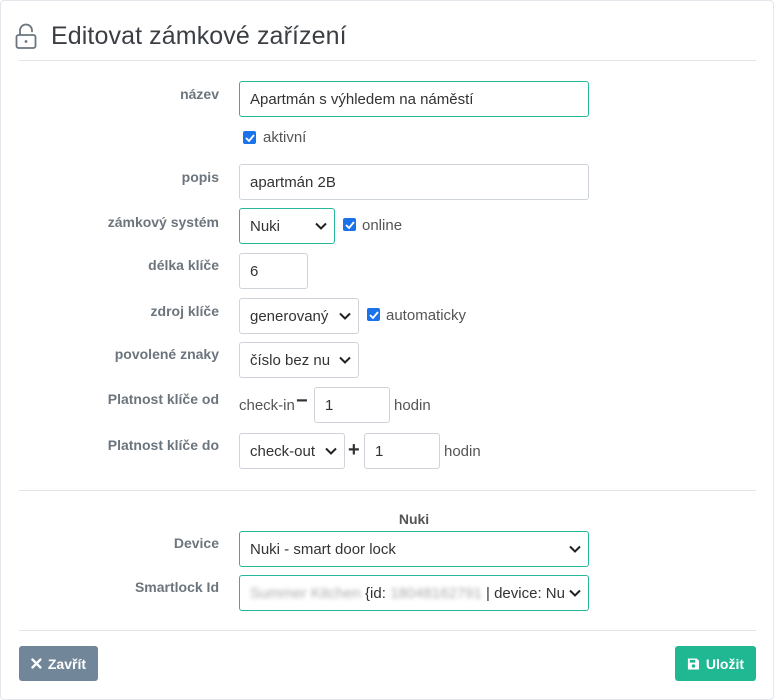 The image size is (774, 700). I want to click on check-in-text: check-in, so click(267, 405).